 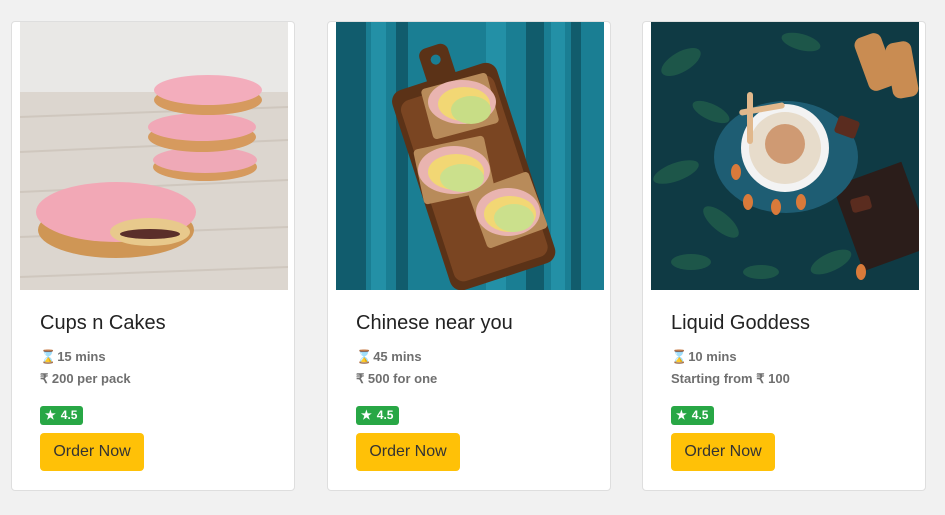 I want to click on sandwich-board-image, so click(x=470, y=156).